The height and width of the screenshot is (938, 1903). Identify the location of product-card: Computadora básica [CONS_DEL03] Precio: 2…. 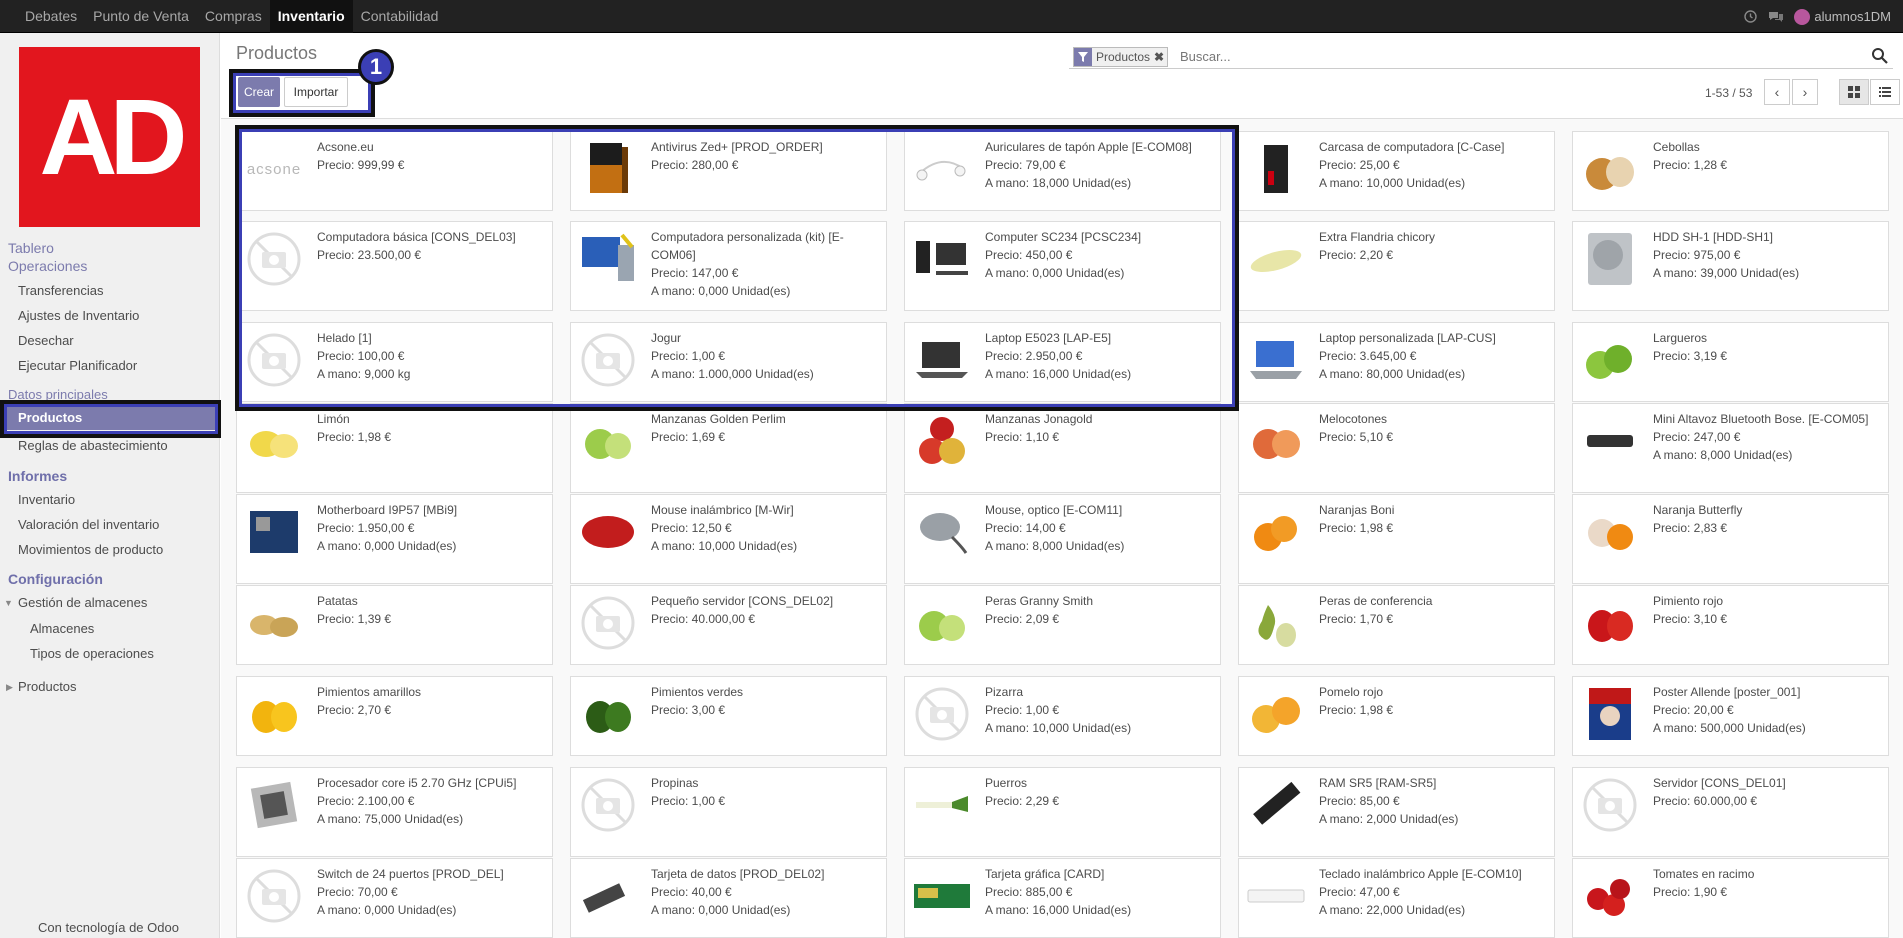
(394, 266).